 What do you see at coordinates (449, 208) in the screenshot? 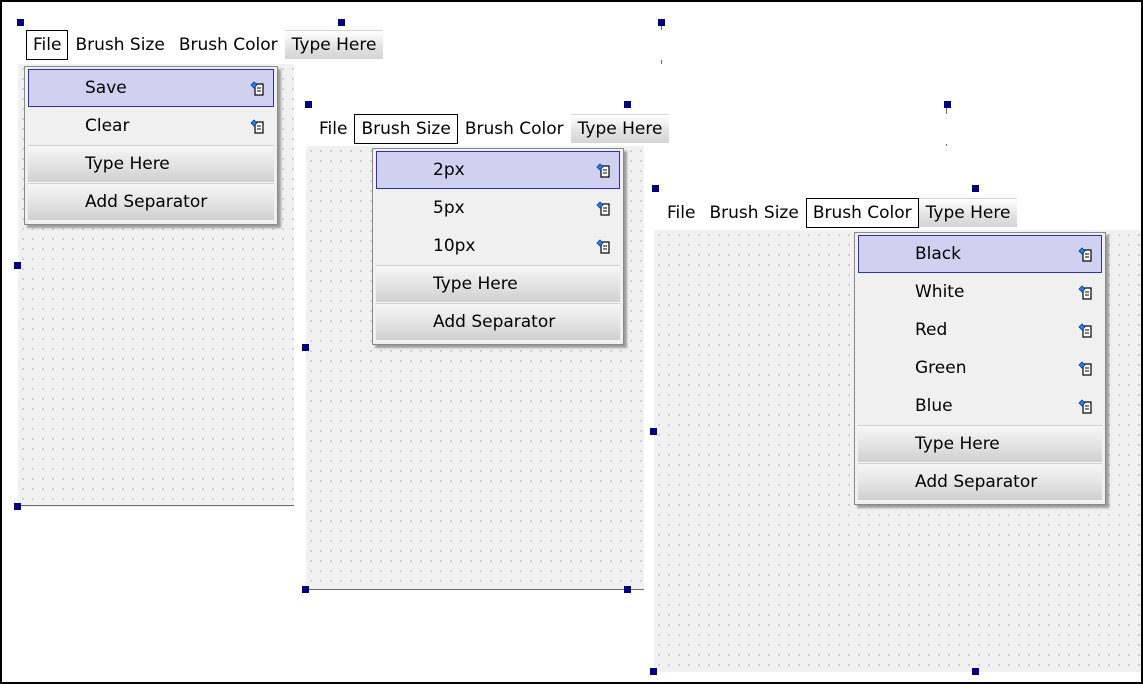
I see `menu-item-label: 5px` at bounding box center [449, 208].